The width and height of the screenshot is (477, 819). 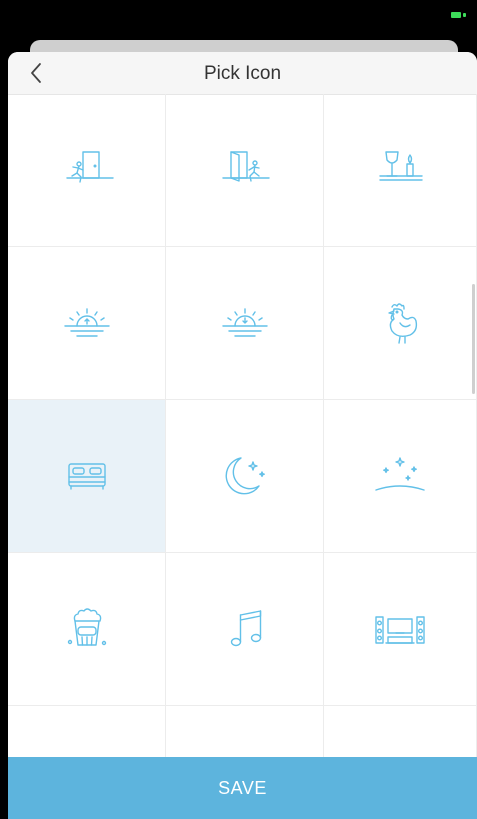 What do you see at coordinates (403, 323) in the screenshot?
I see `rooster-icon` at bounding box center [403, 323].